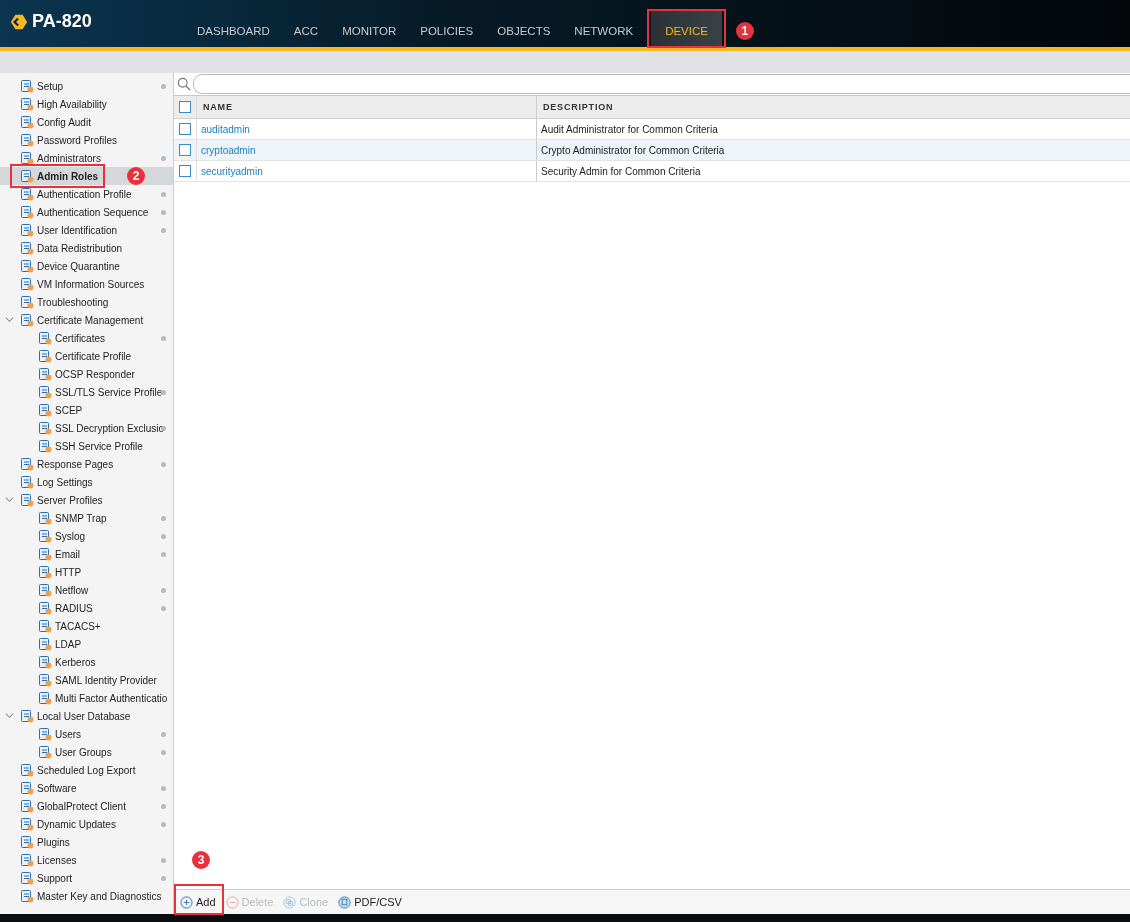 The width and height of the screenshot is (1130, 922). What do you see at coordinates (232, 171) in the screenshot?
I see `role-link: securityadmin` at bounding box center [232, 171].